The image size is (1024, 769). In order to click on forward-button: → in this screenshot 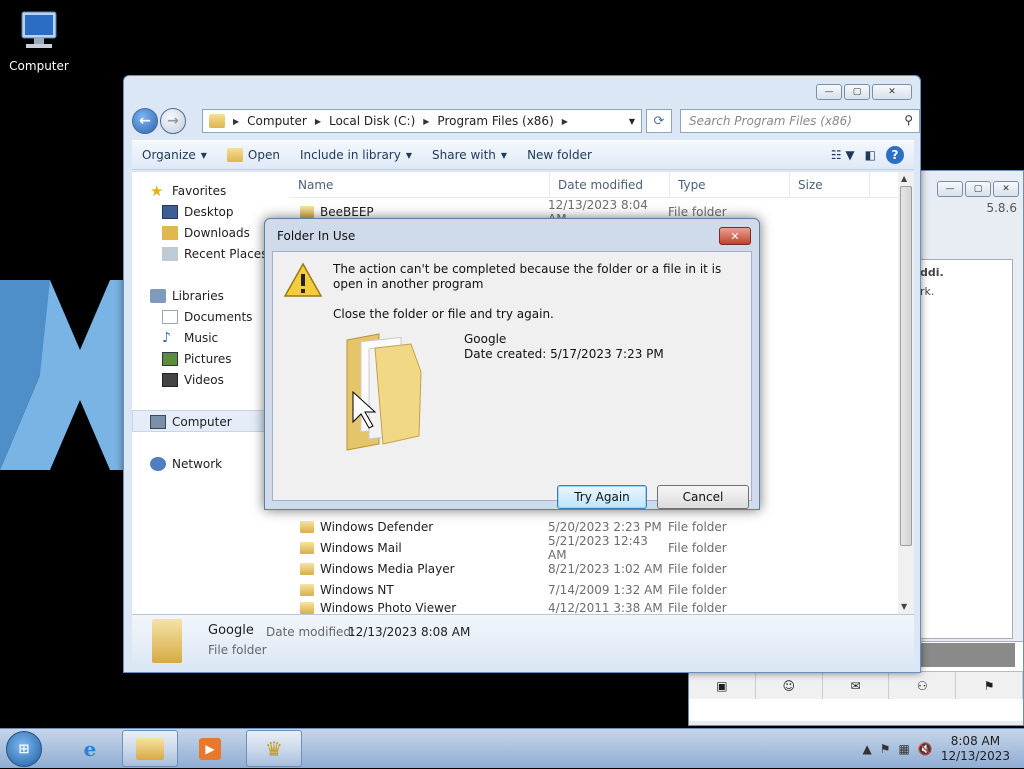, I will do `click(173, 121)`.